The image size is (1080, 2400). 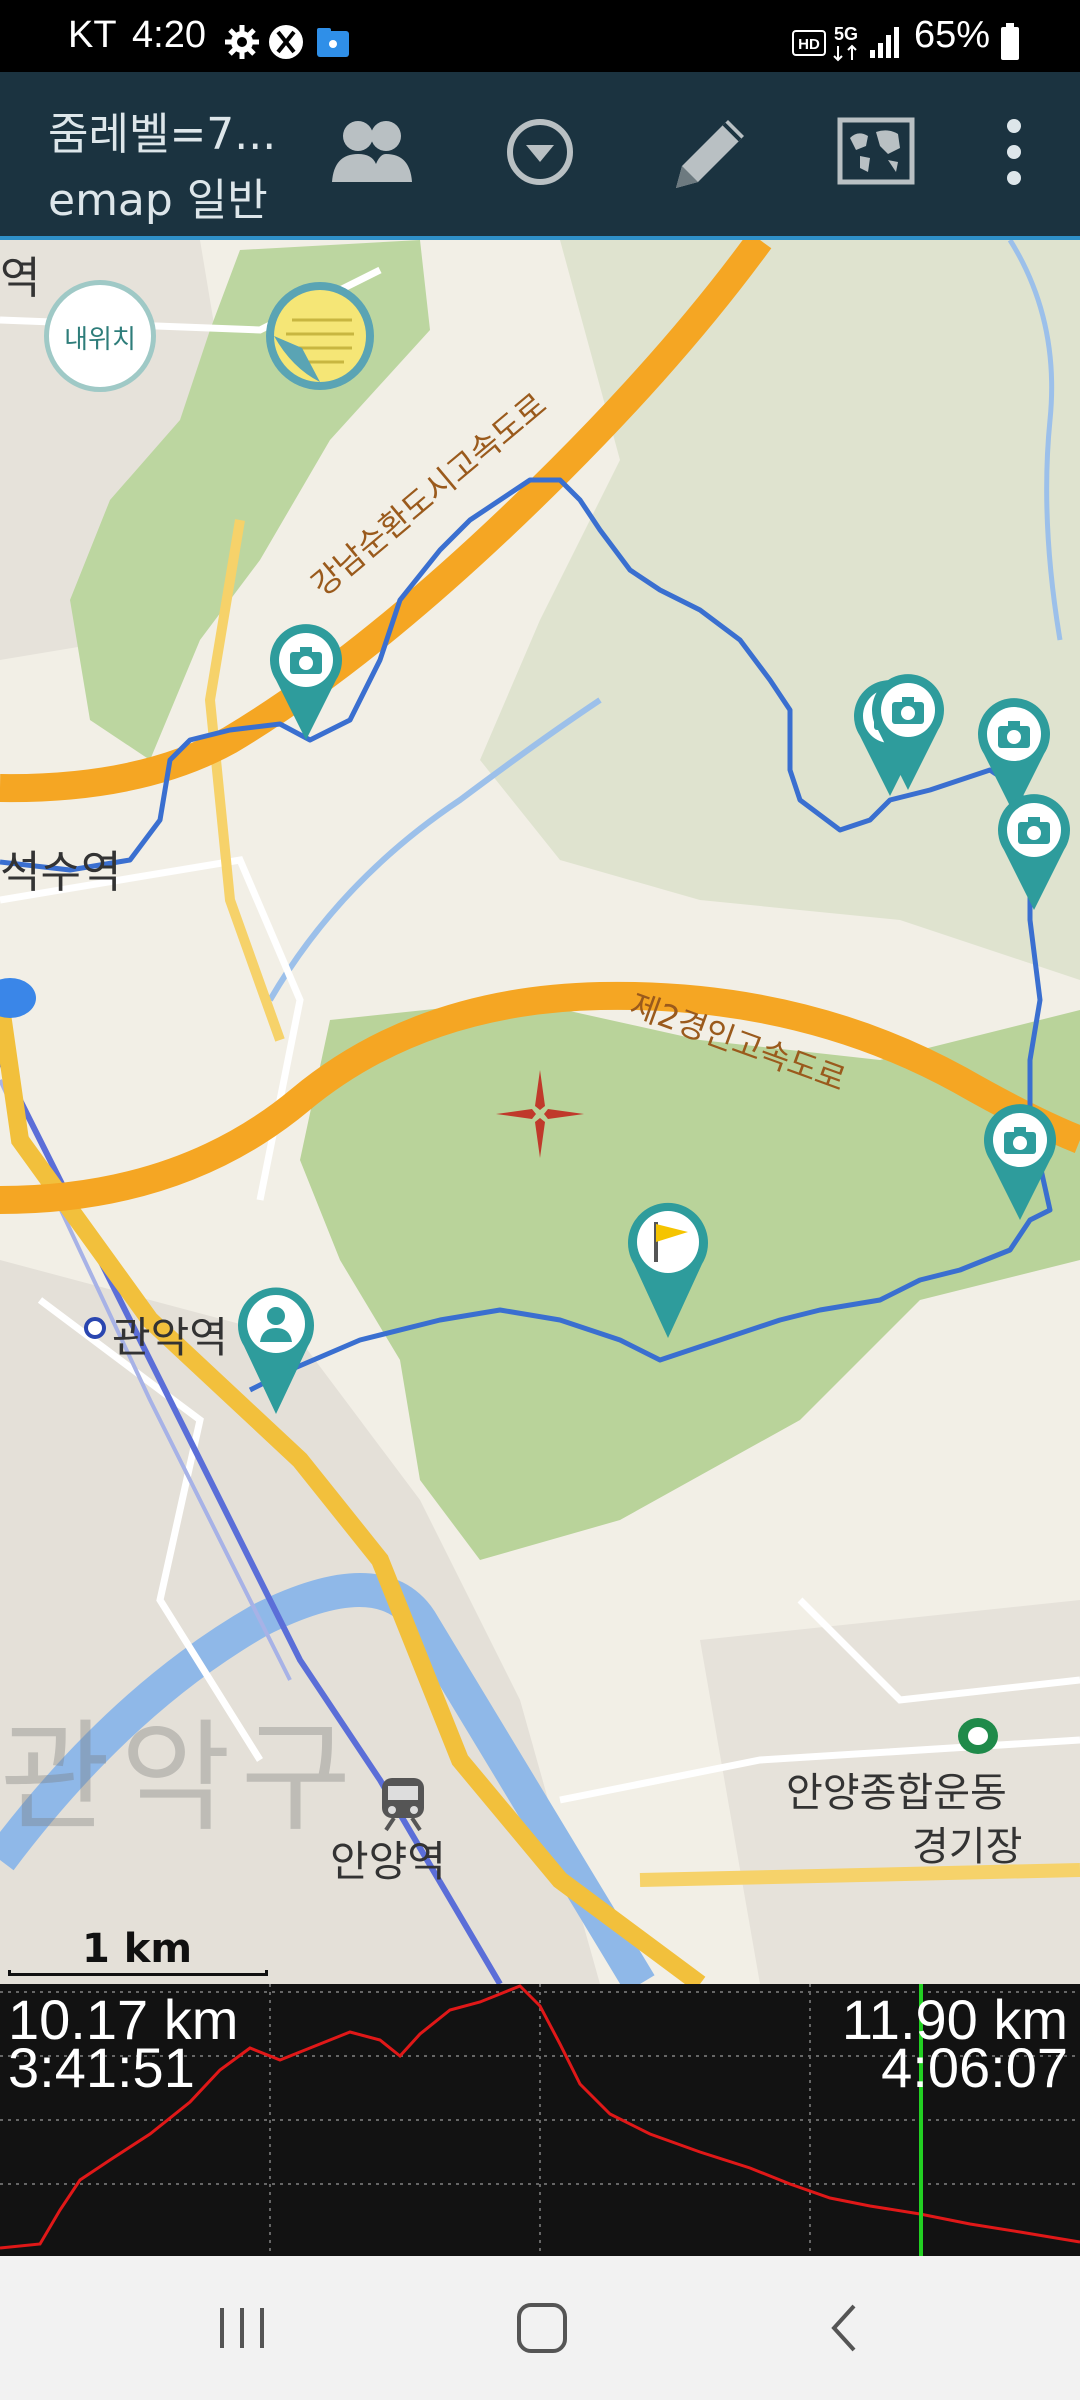 I want to click on right-time: 4:06:07, so click(x=974, y=2067).